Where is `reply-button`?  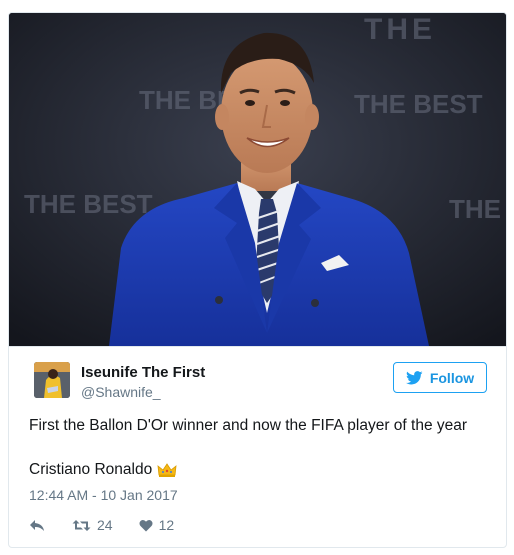
reply-button is located at coordinates (37, 525).